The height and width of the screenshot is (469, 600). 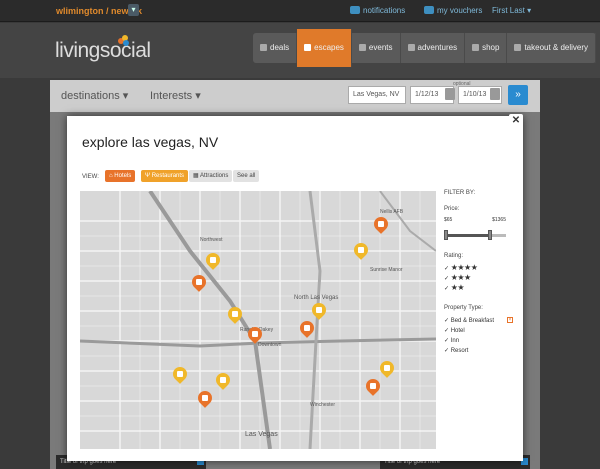 What do you see at coordinates (461, 267) in the screenshot?
I see `rating-option: ✓ ★★★★` at bounding box center [461, 267].